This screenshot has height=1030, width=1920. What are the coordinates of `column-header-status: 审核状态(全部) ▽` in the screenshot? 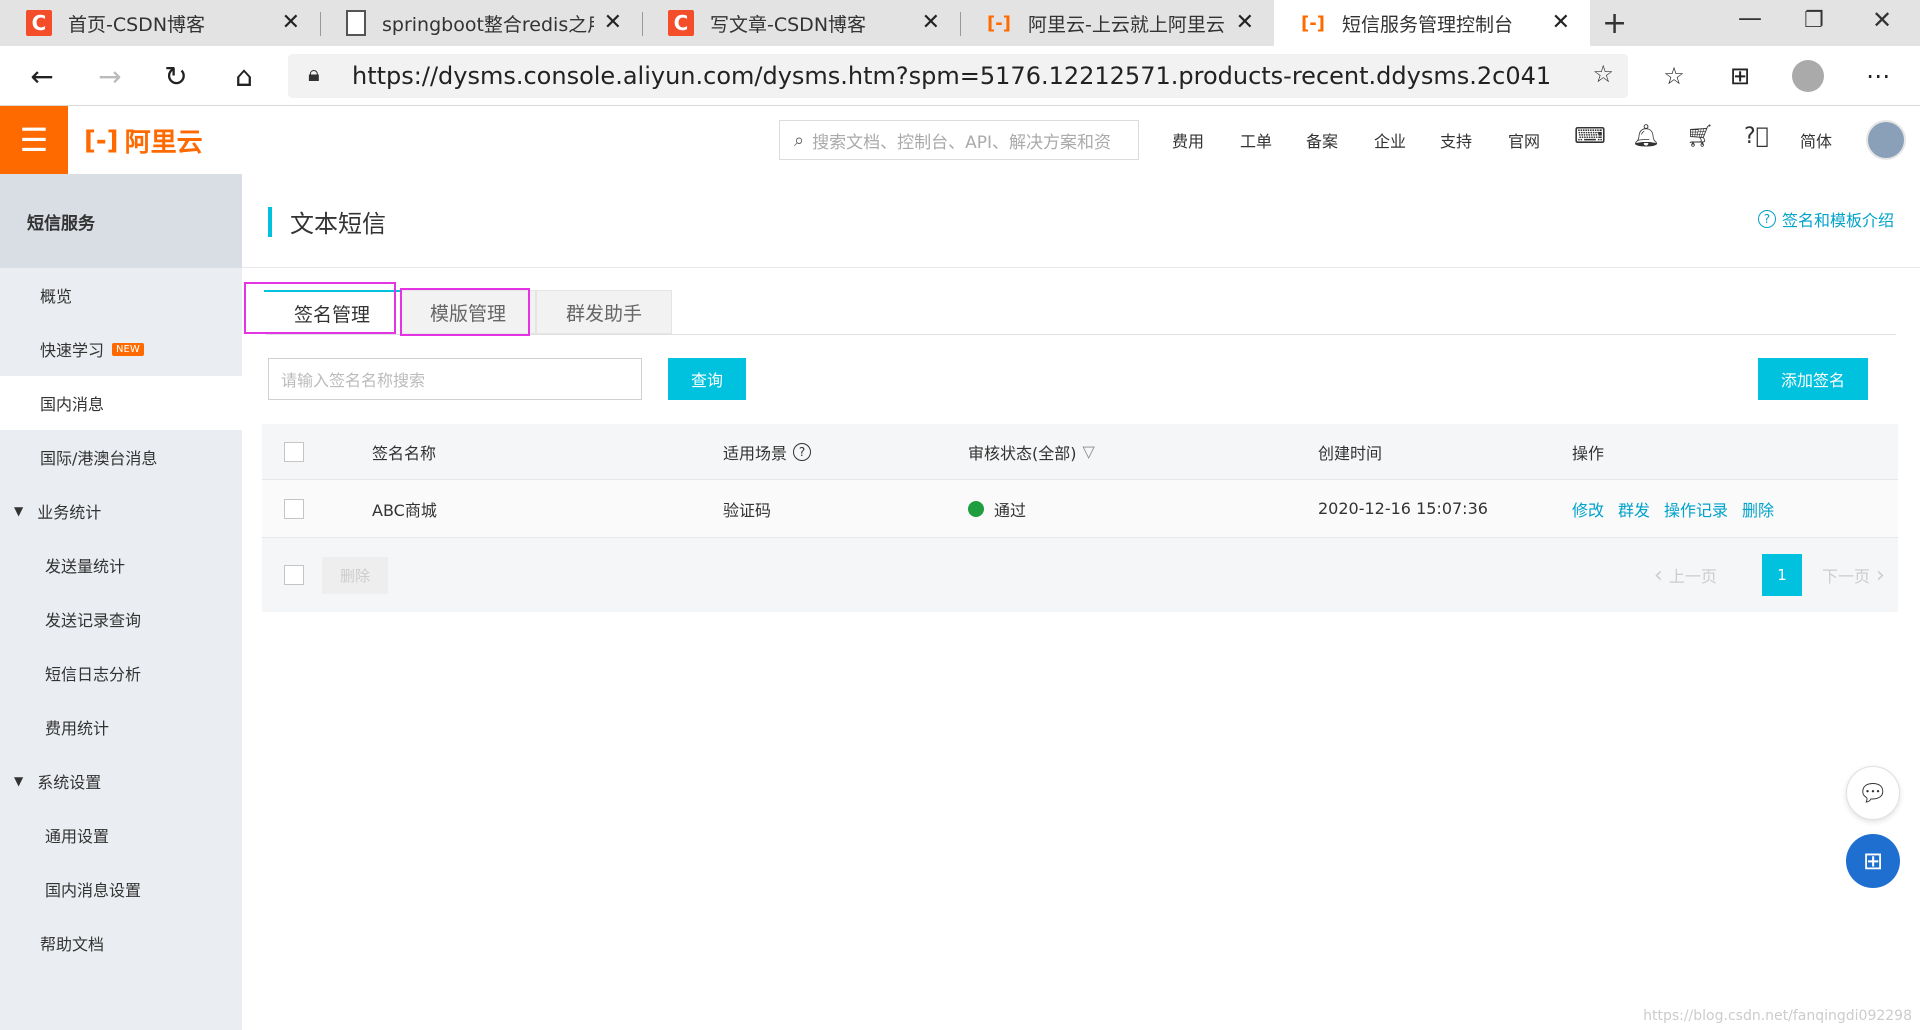 It's located at (1031, 451).